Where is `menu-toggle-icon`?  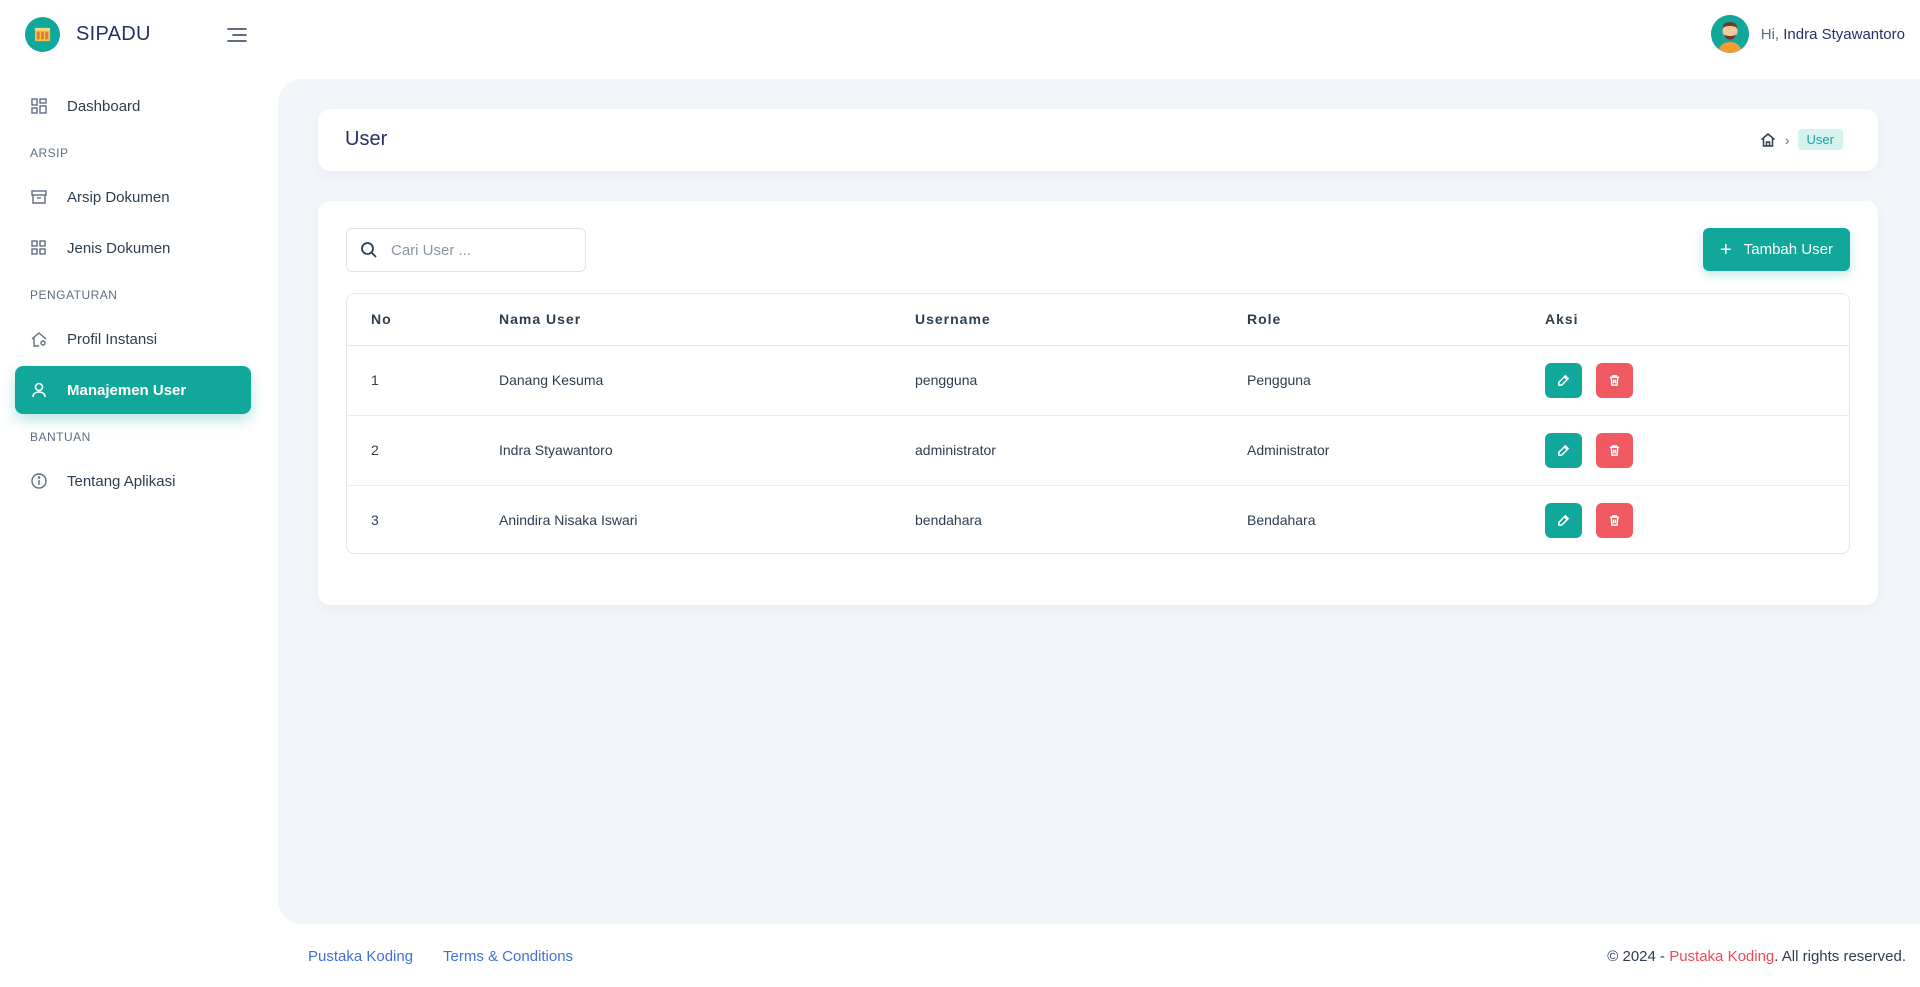
menu-toggle-icon is located at coordinates (237, 35).